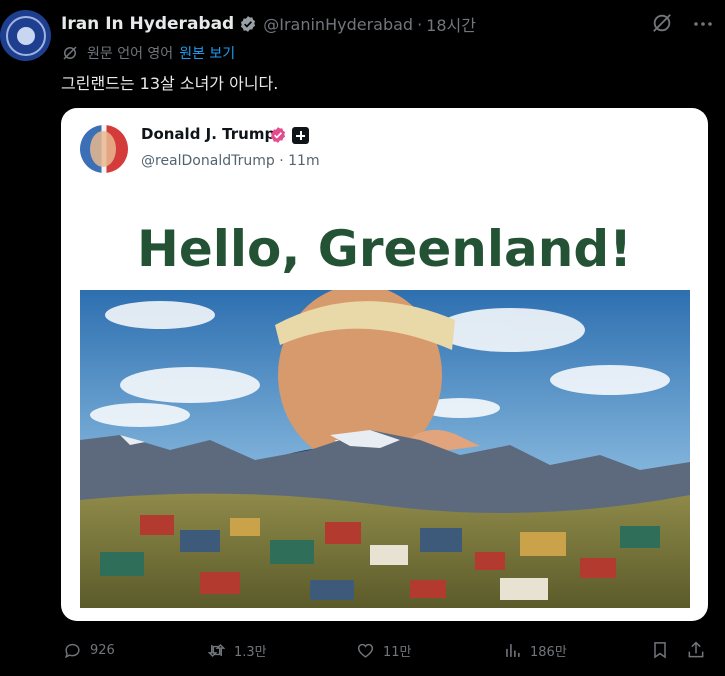 The width and height of the screenshot is (725, 676). What do you see at coordinates (72, 650) in the screenshot?
I see `reply-icon` at bounding box center [72, 650].